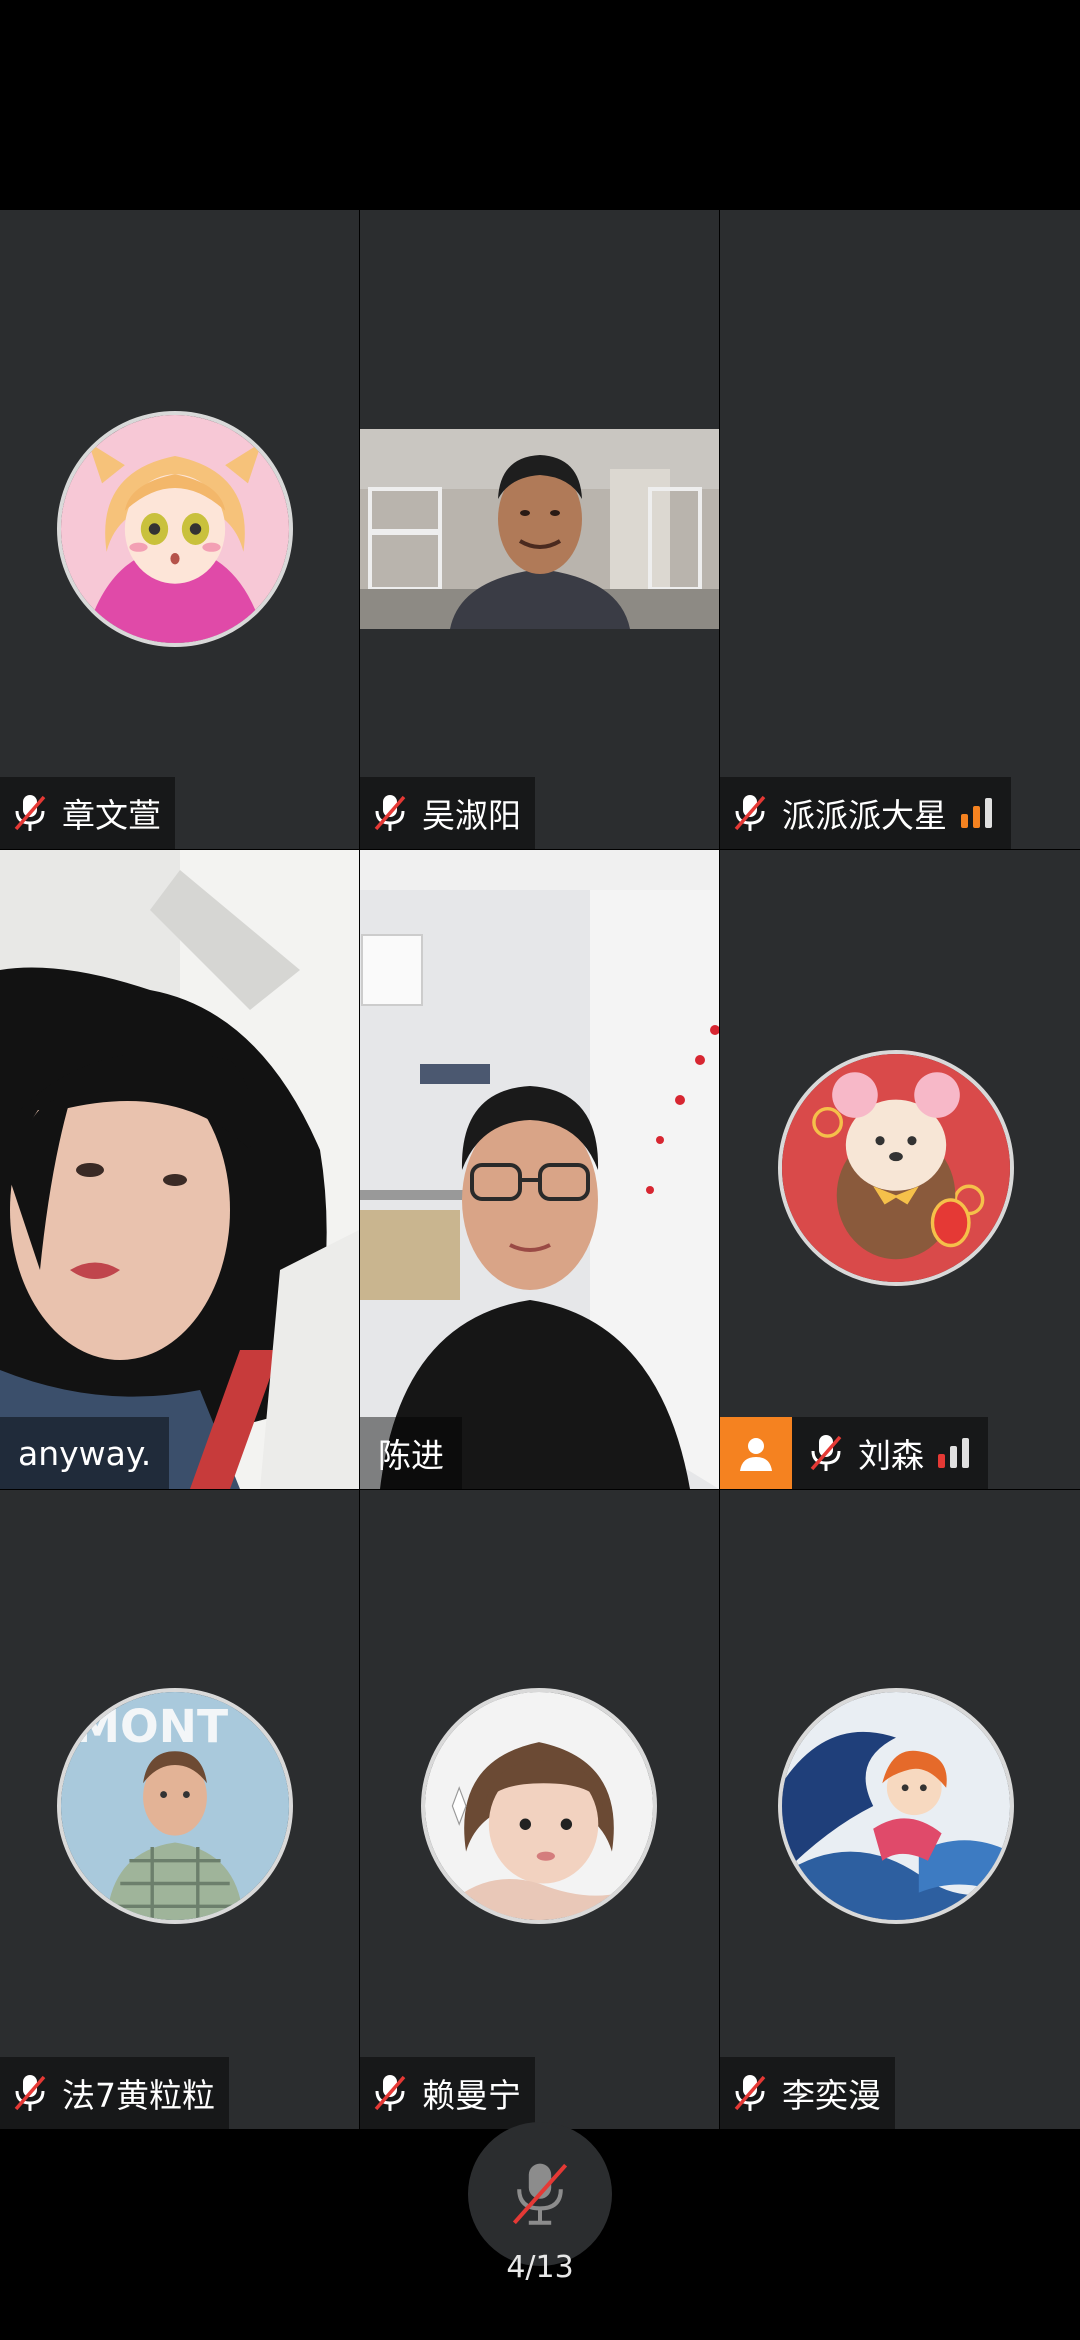 The image size is (1080, 2340). What do you see at coordinates (891, 1455) in the screenshot?
I see `participant-name: 刘森` at bounding box center [891, 1455].